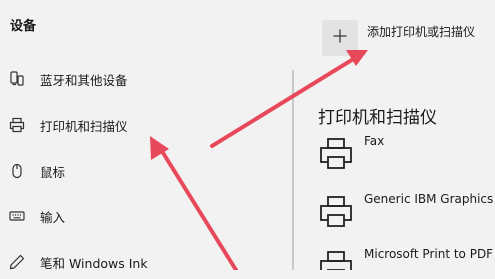 Image resolution: width=495 pixels, height=279 pixels. I want to click on printer-item-fax: Fax, so click(406, 153).